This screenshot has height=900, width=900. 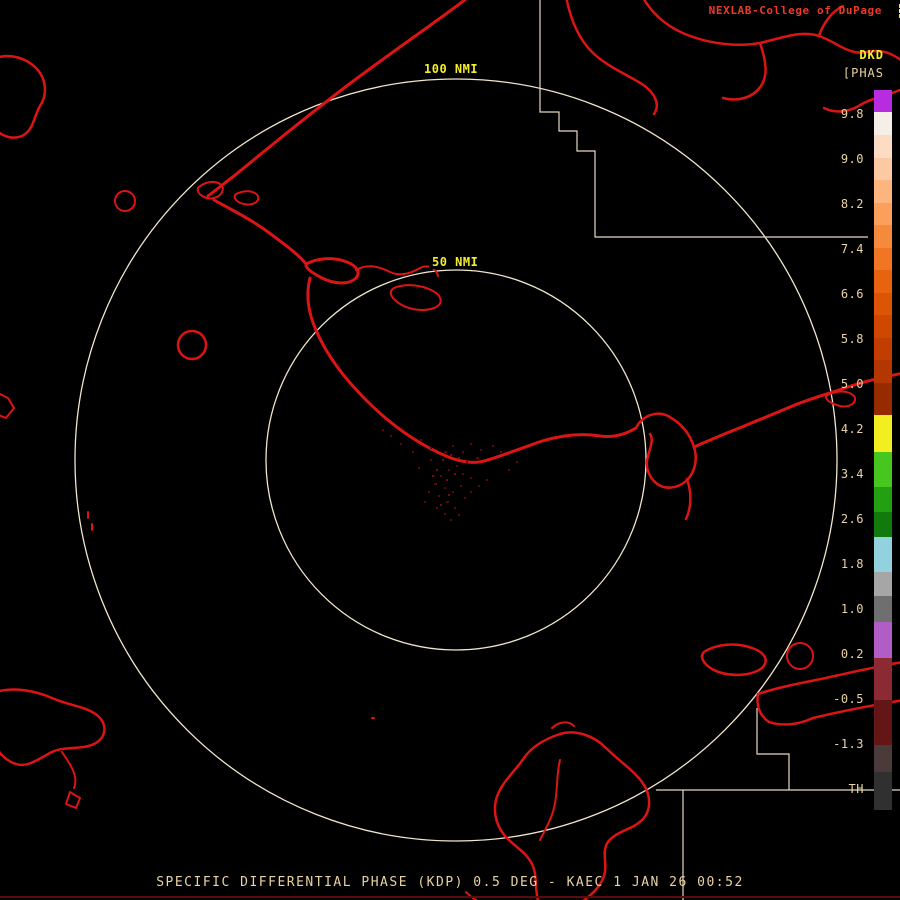 What do you see at coordinates (852, 608) in the screenshot?
I see `colorbar-tick-label: 1.0` at bounding box center [852, 608].